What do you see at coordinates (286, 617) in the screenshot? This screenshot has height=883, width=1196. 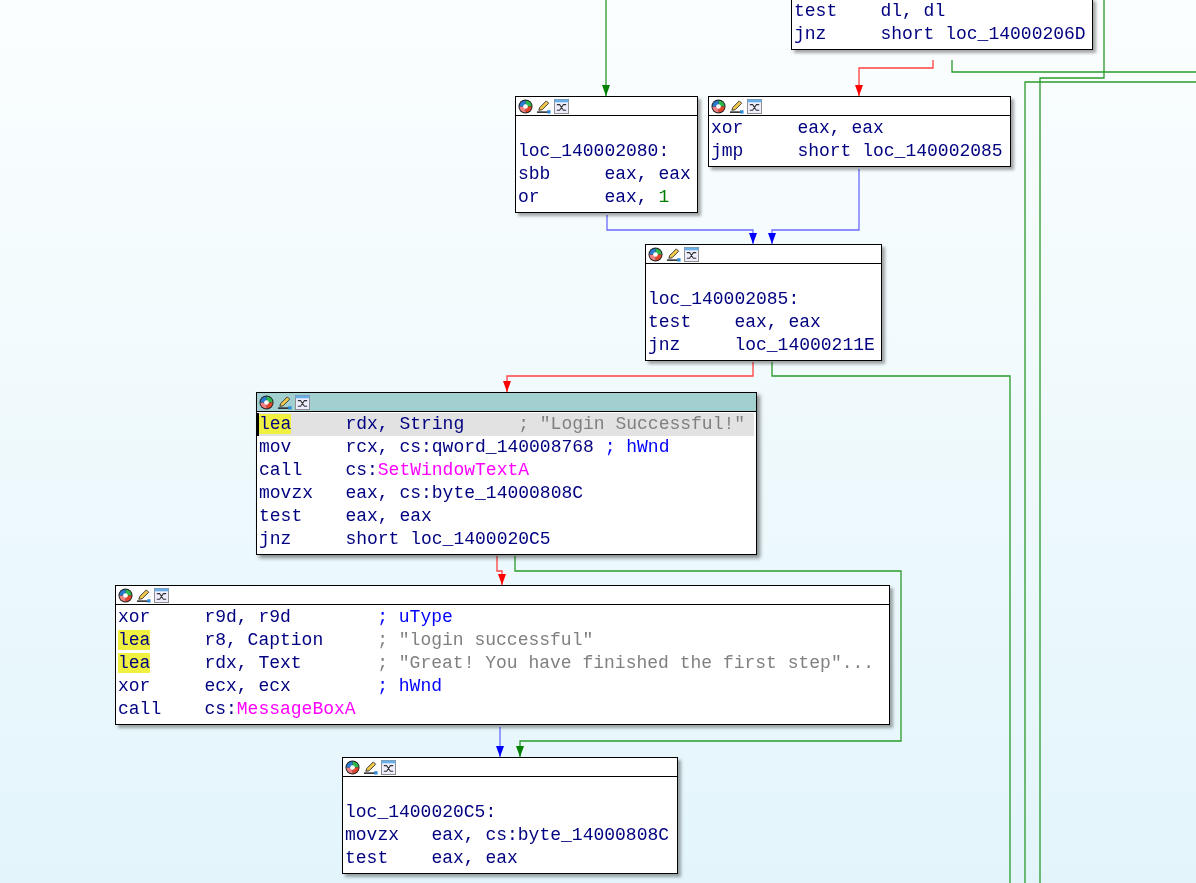 I see `code-line: xor r9d, r9d ; uType` at bounding box center [286, 617].